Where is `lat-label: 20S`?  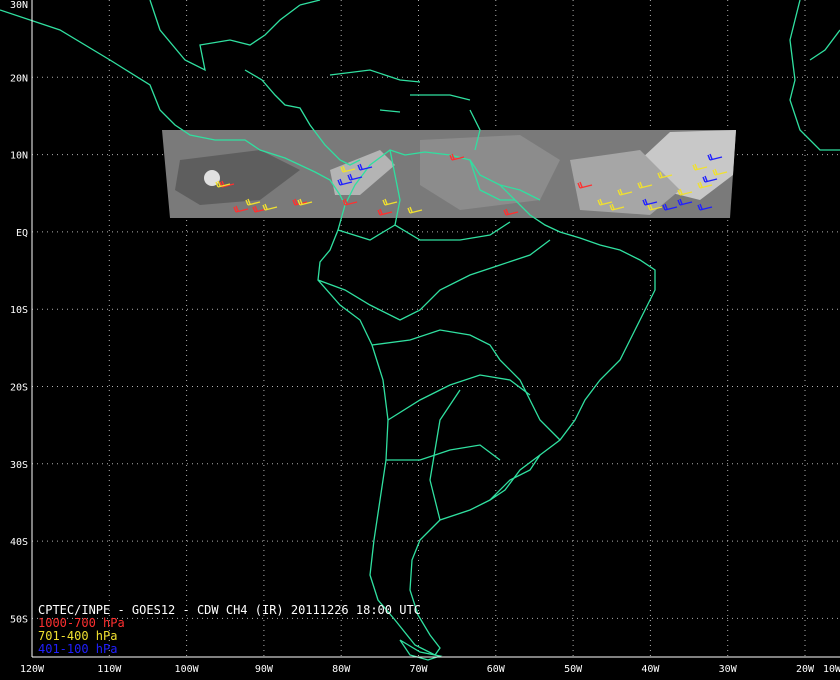 lat-label: 20S is located at coordinates (19, 388).